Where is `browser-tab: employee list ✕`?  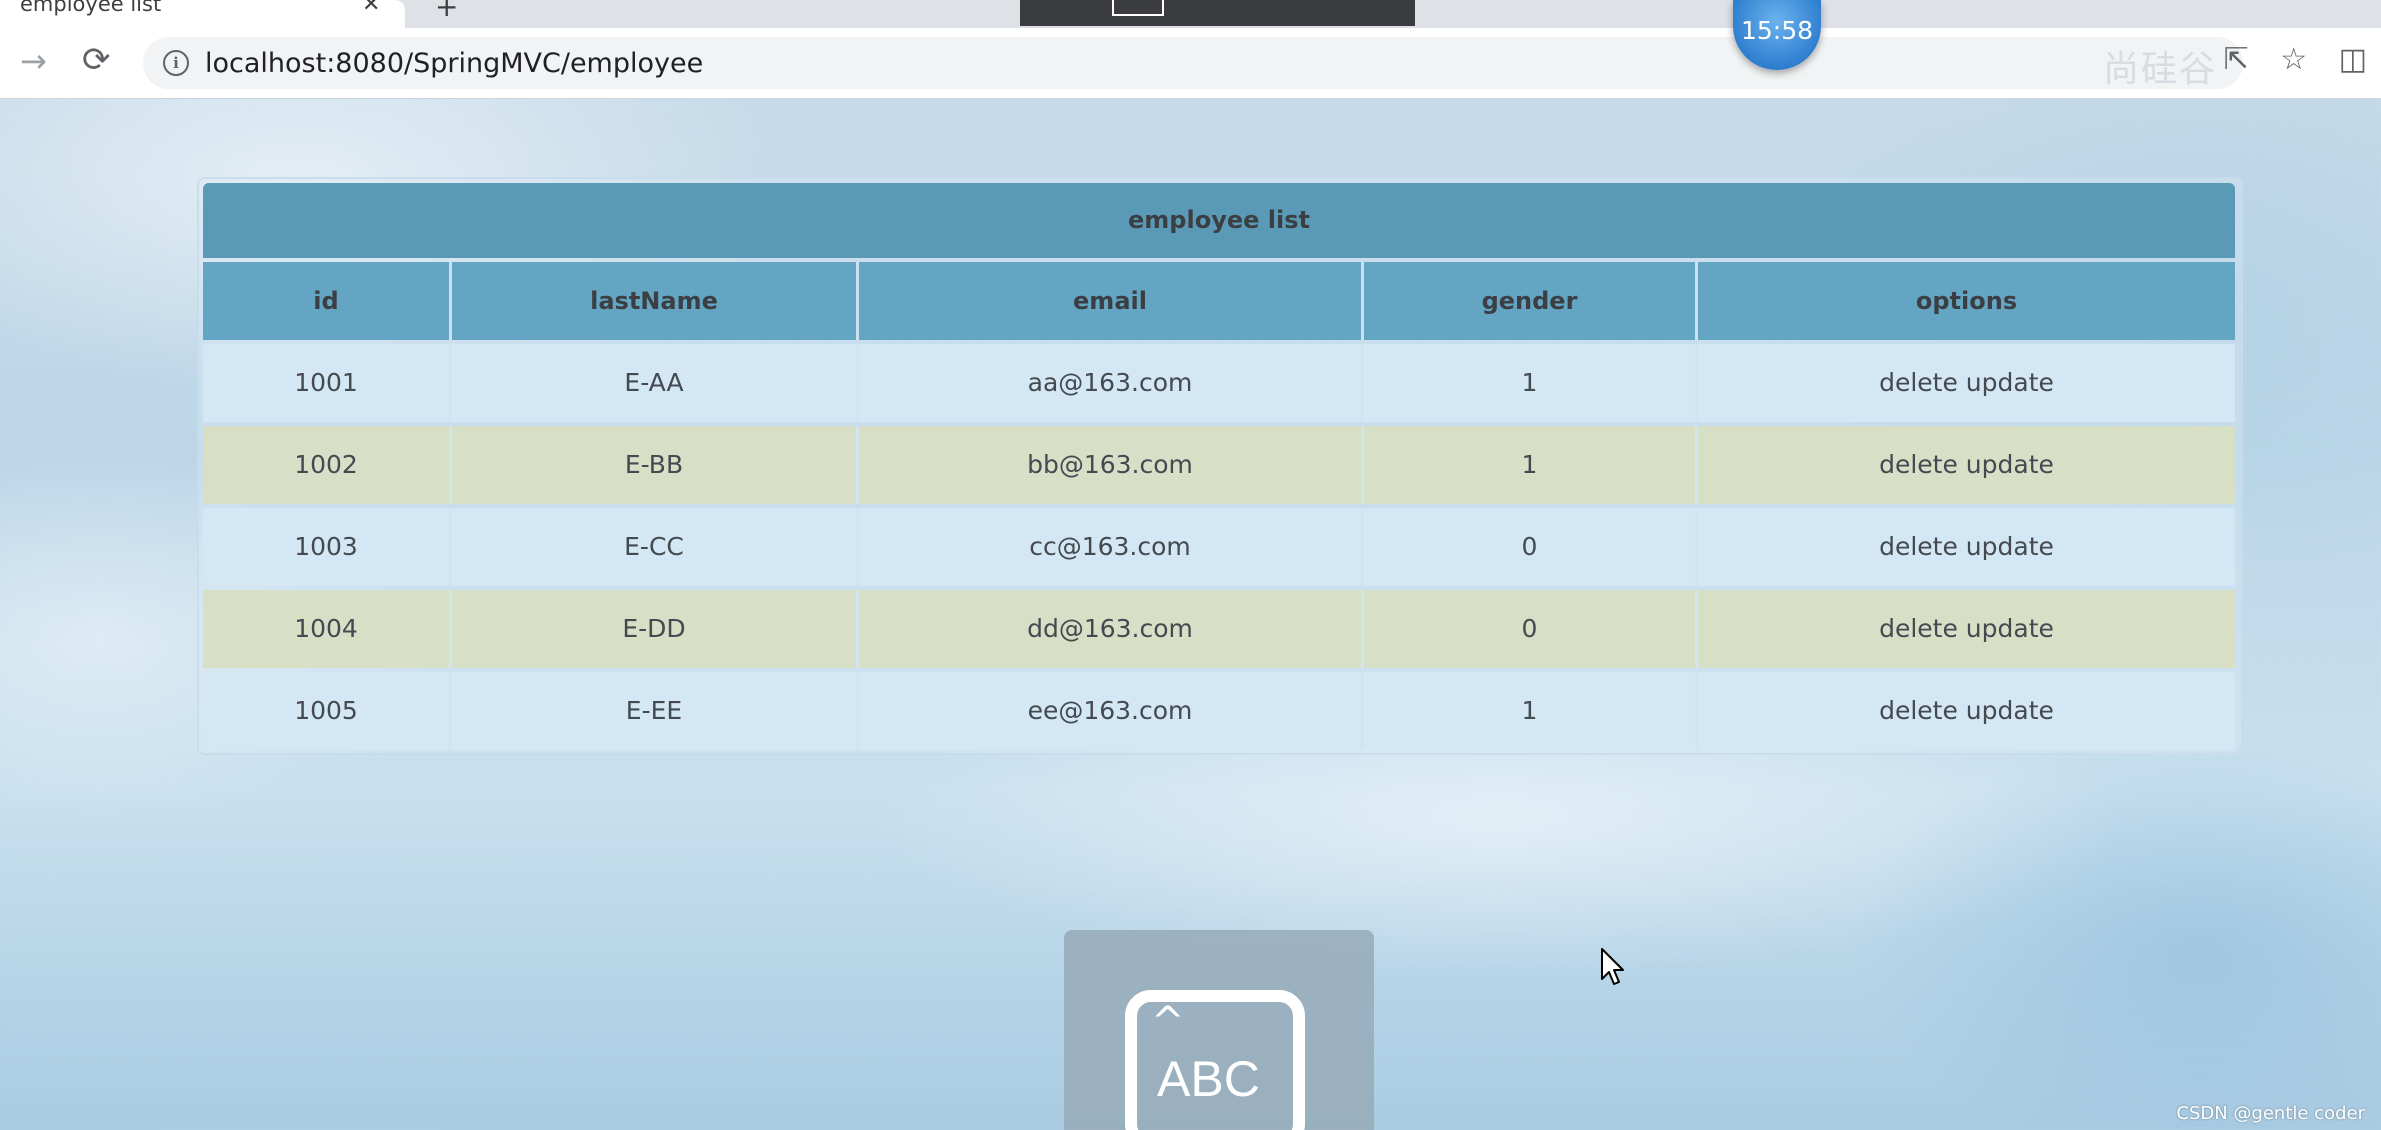
browser-tab: employee list ✕ is located at coordinates (202, 14).